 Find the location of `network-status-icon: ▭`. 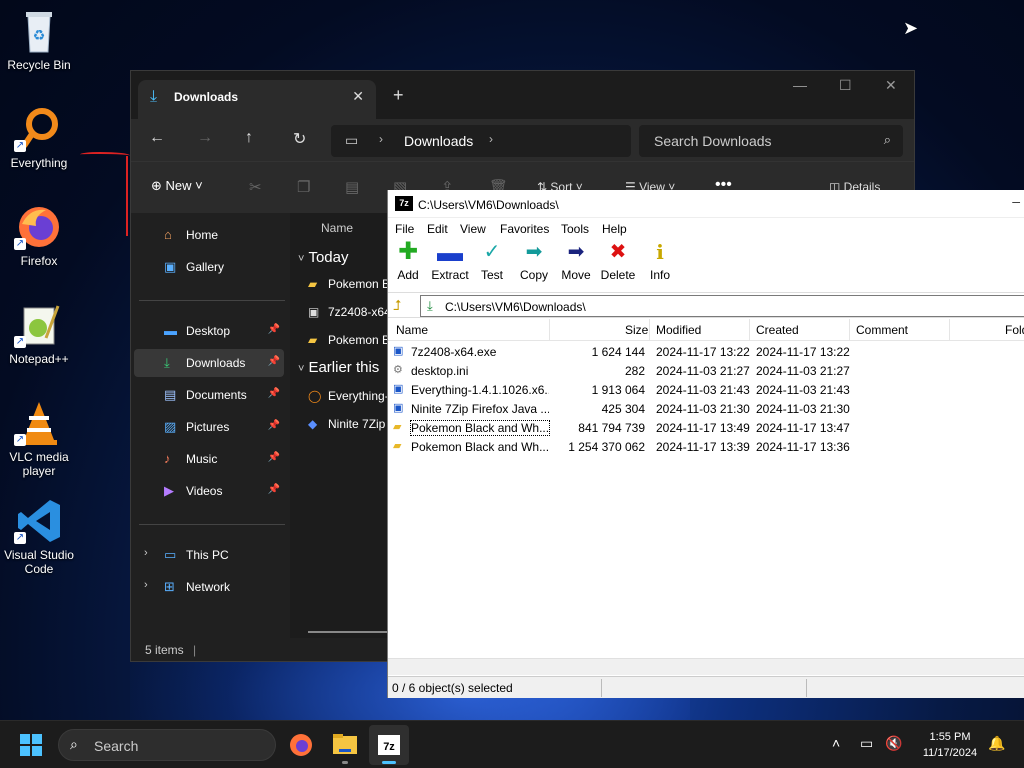

network-status-icon: ▭ is located at coordinates (866, 743).